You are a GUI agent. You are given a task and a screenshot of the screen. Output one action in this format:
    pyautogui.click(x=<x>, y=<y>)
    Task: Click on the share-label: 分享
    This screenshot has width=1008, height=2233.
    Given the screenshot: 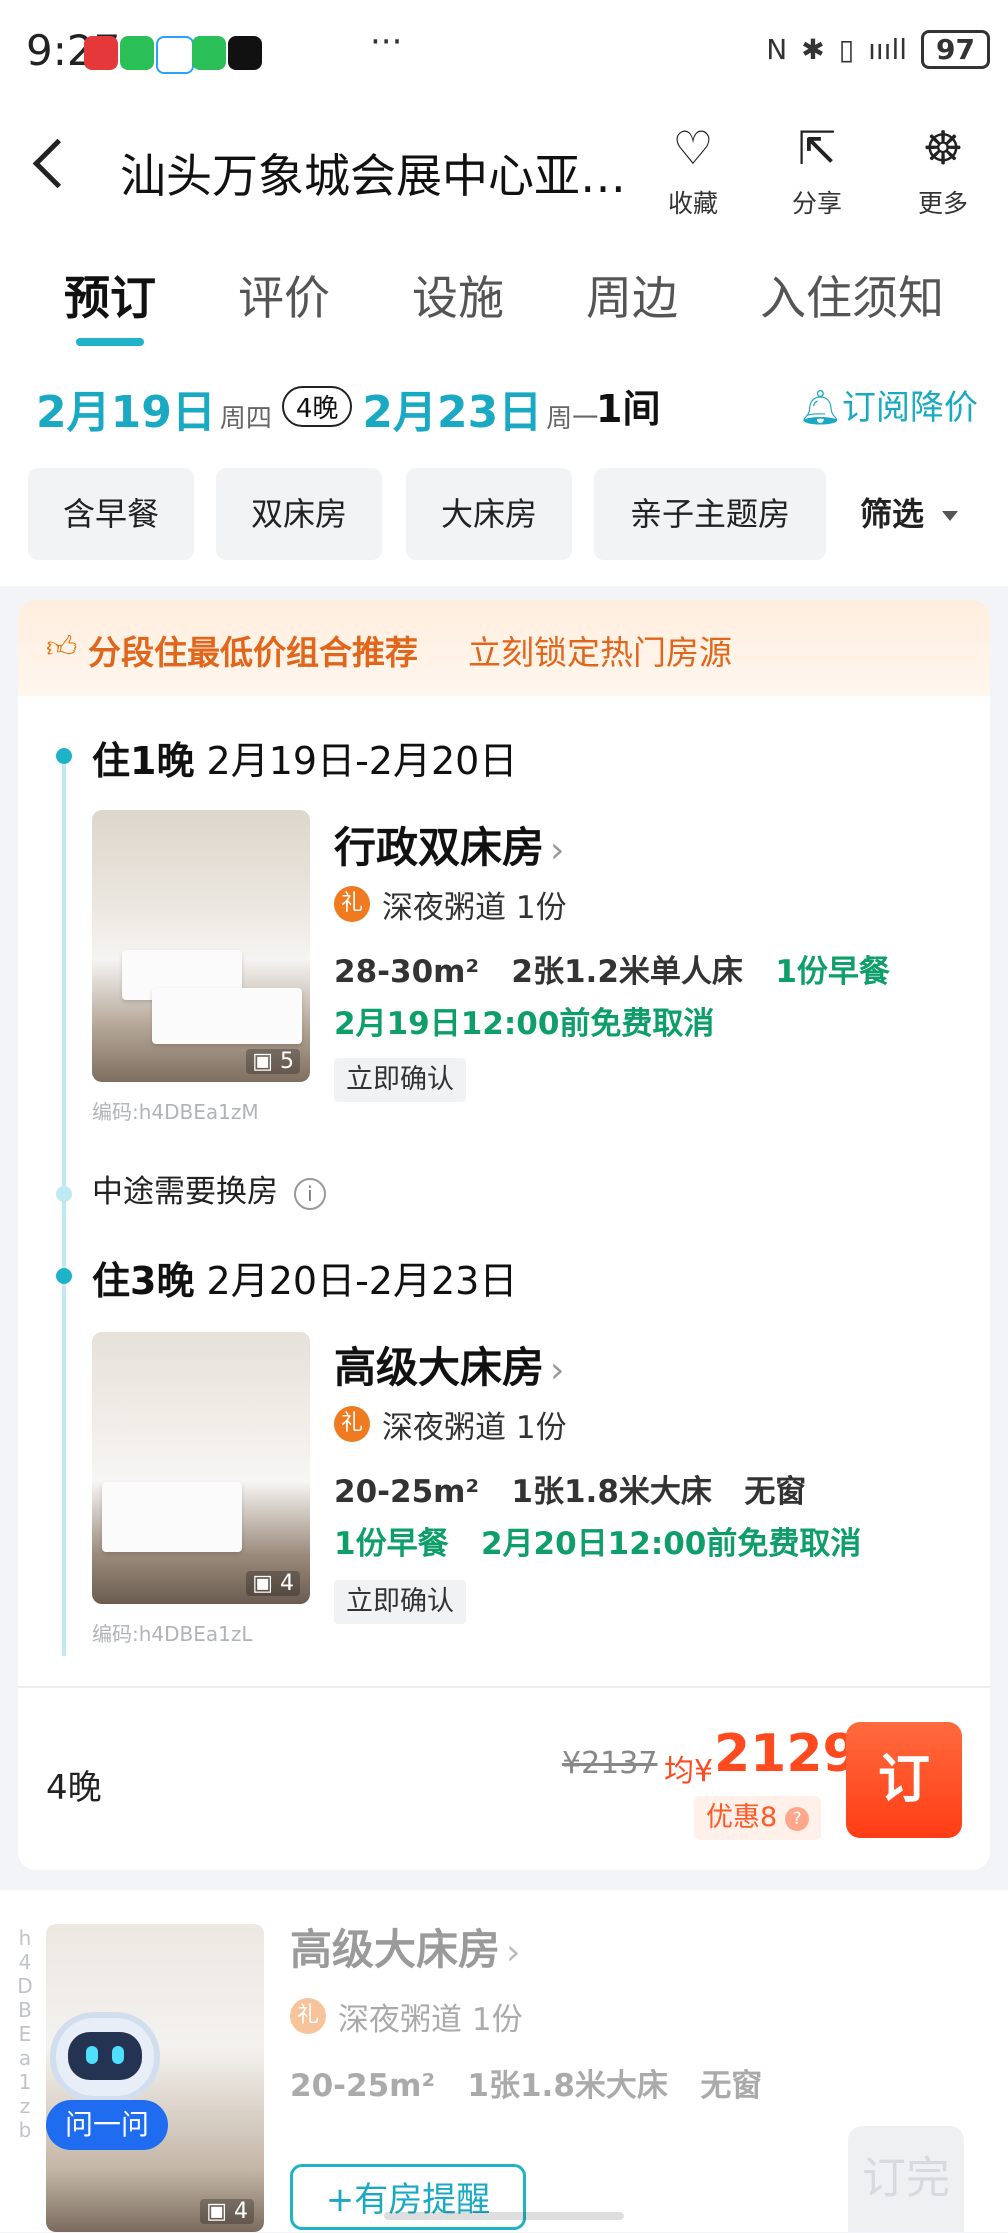 What is the action you would take?
    pyautogui.click(x=816, y=203)
    